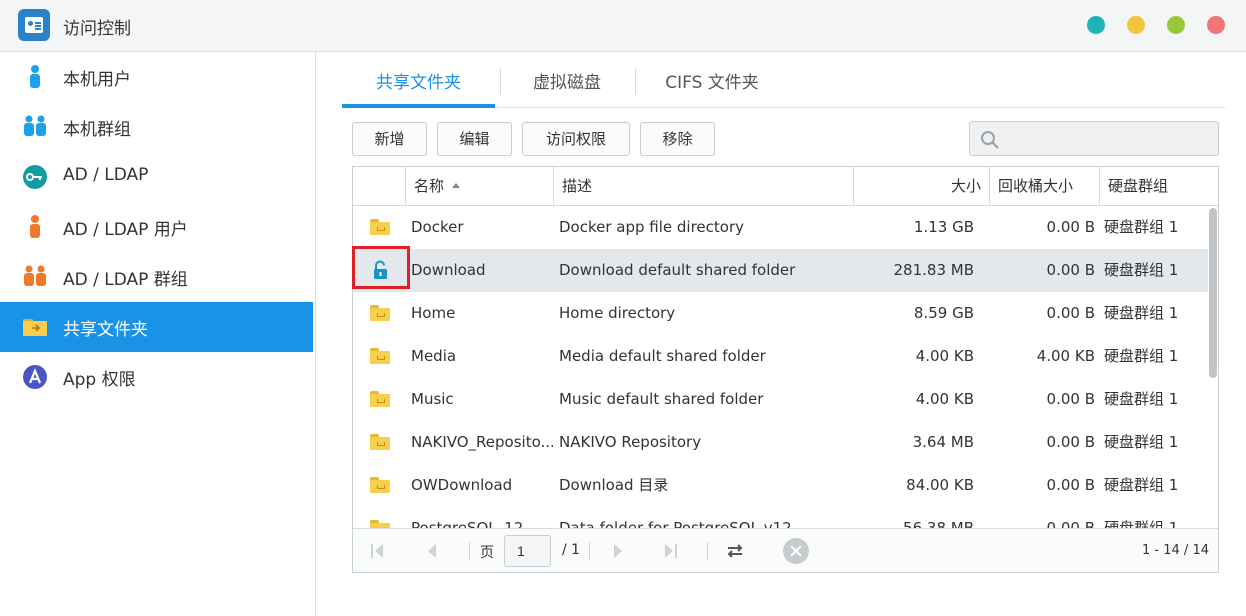  I want to click on cell-name: Download, so click(448, 270).